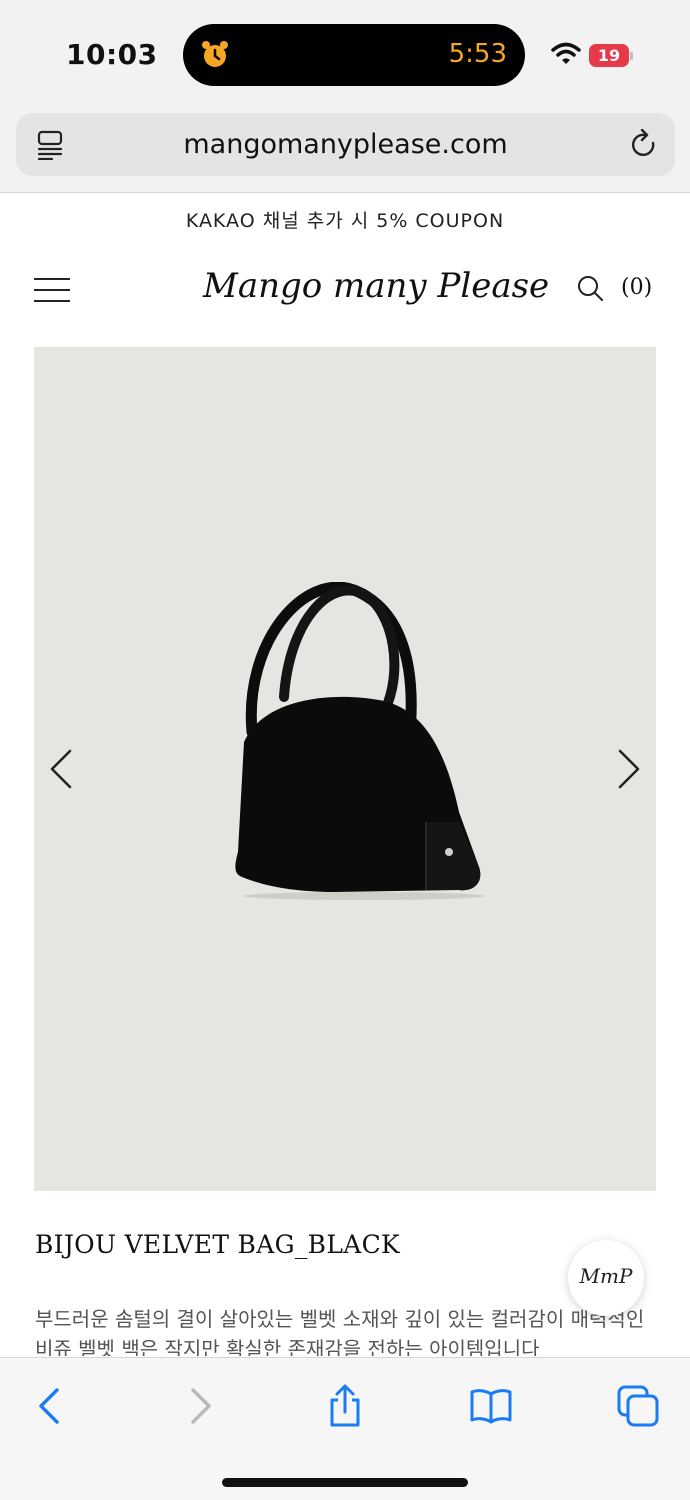 The width and height of the screenshot is (690, 1500). I want to click on share-icon, so click(345, 1406).